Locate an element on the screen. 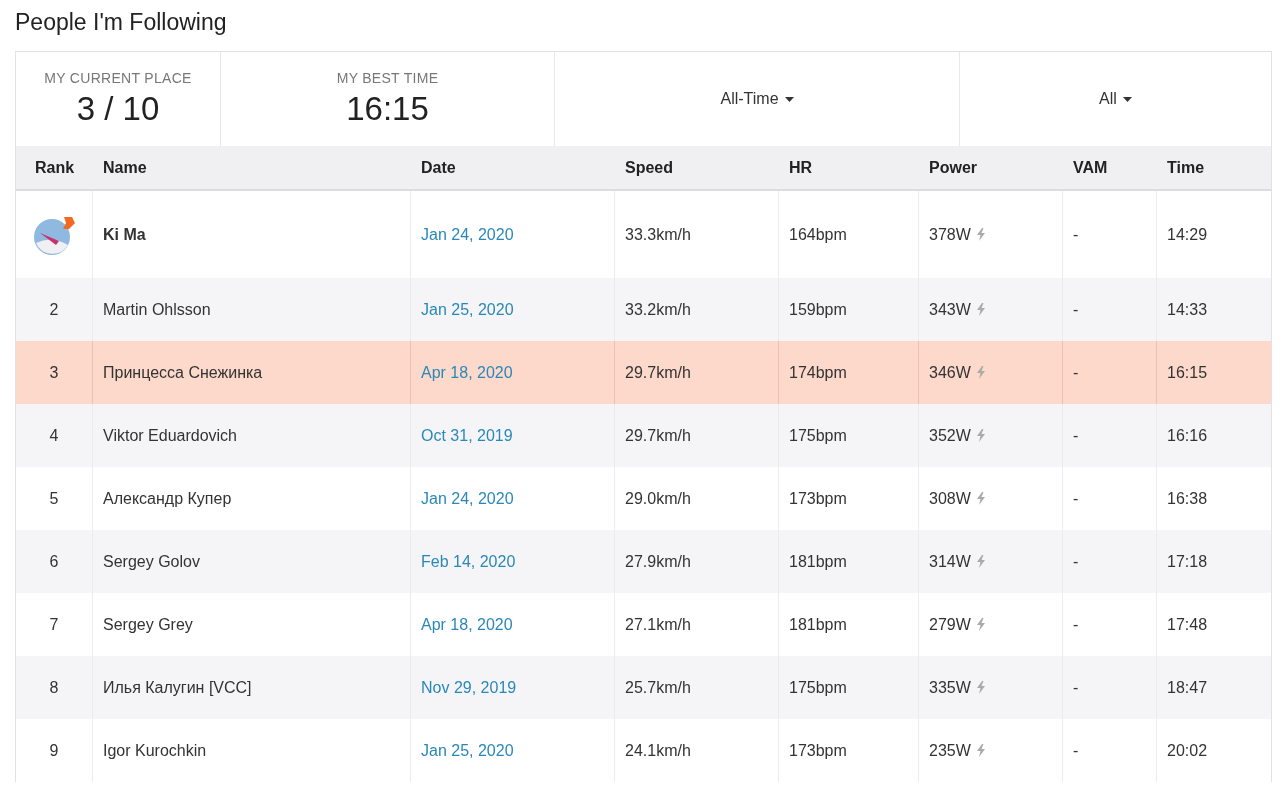  date-link: Nov 29, 2019 is located at coordinates (469, 687).